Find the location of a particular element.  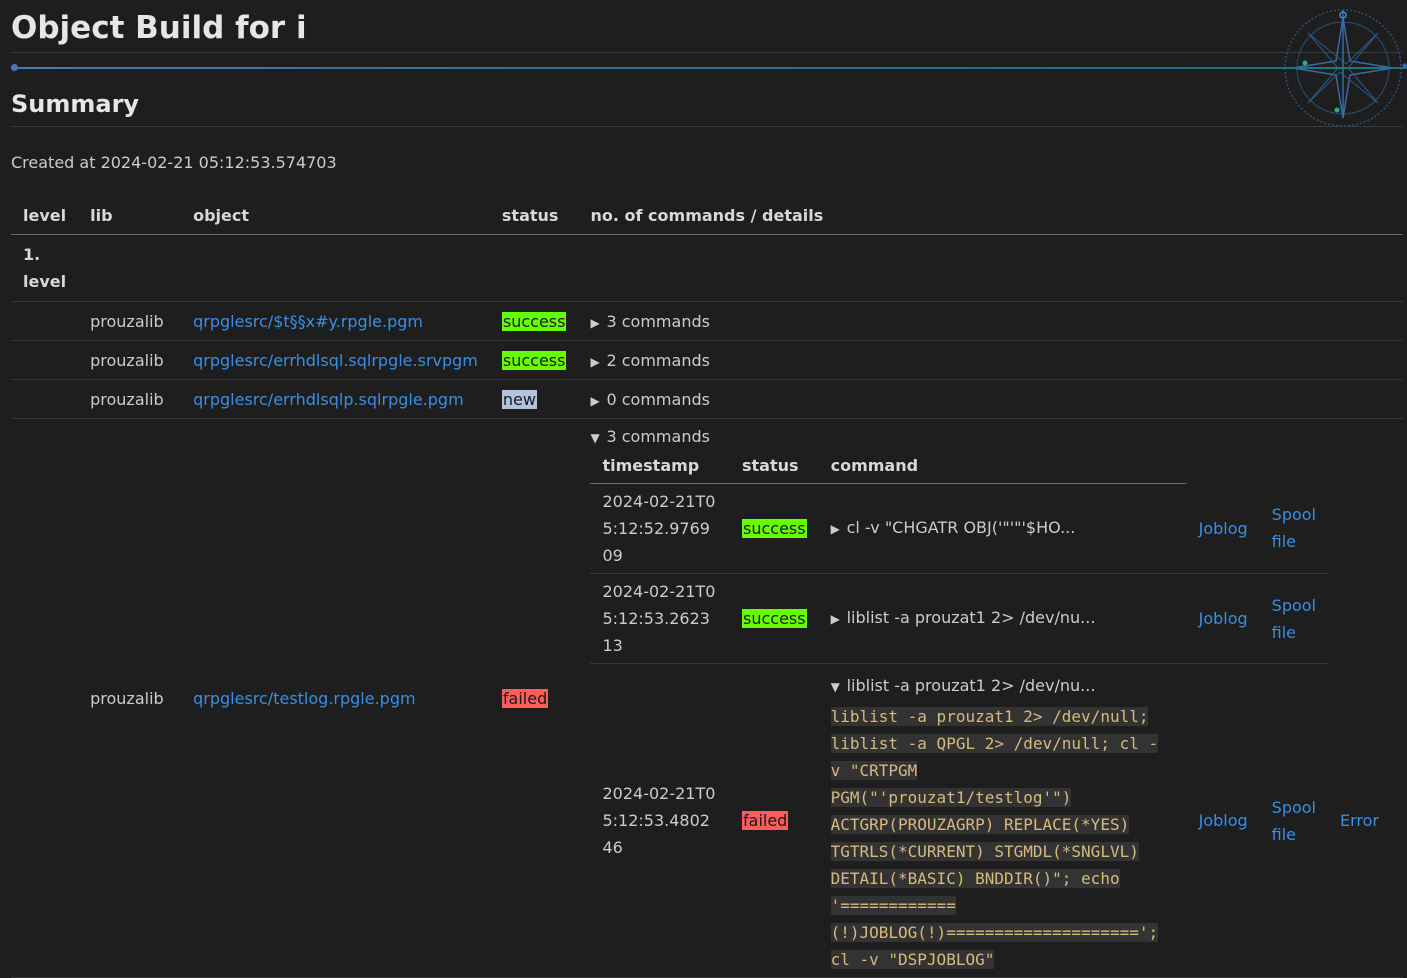

col-command: command is located at coordinates (1003, 467).